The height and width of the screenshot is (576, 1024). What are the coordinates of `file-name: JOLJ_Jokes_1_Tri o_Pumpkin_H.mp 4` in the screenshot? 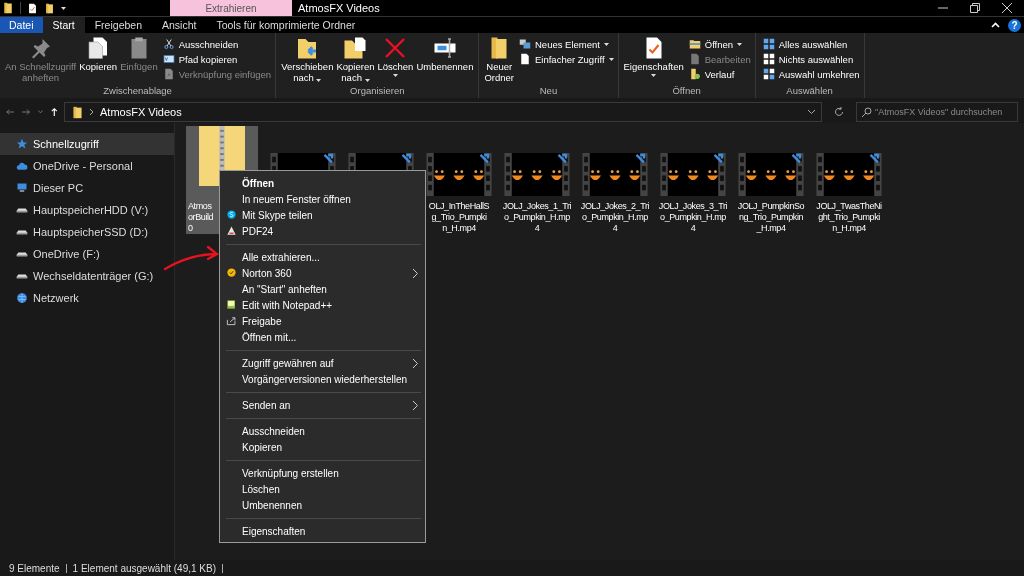 It's located at (537, 217).